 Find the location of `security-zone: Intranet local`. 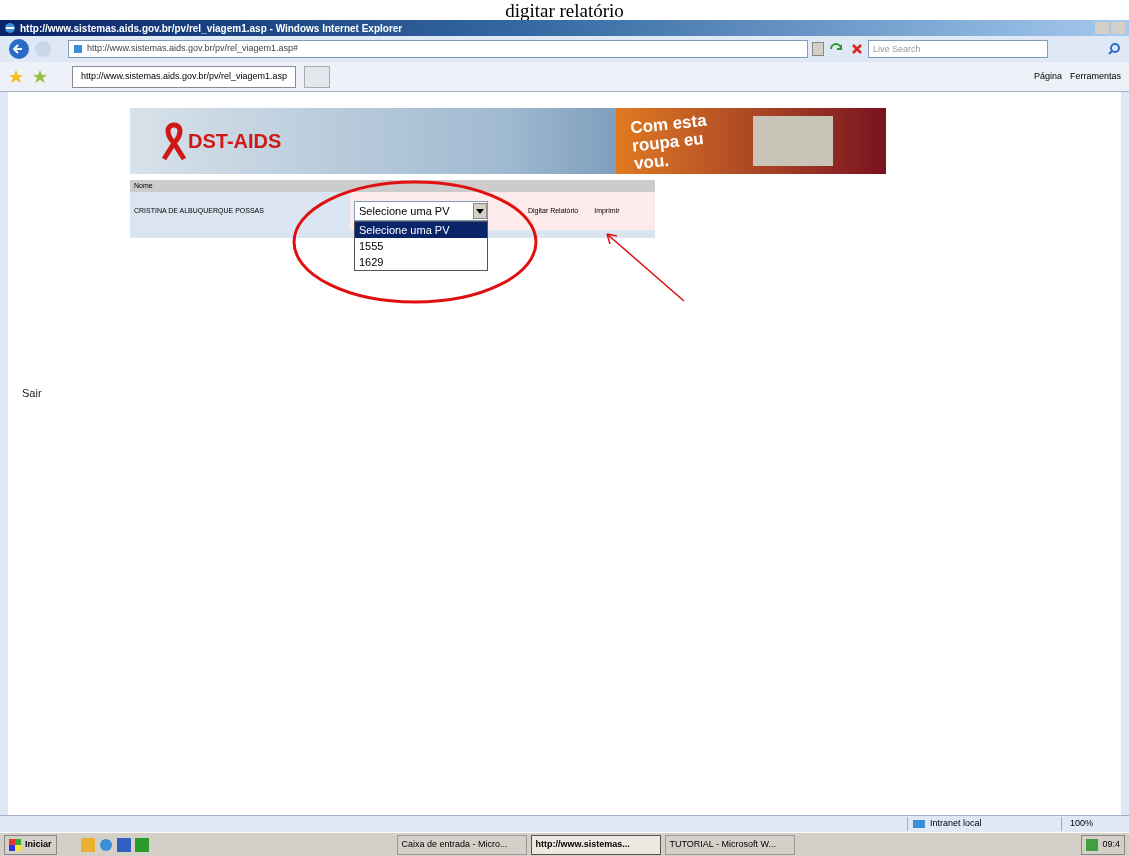

security-zone: Intranet local is located at coordinates (956, 824).